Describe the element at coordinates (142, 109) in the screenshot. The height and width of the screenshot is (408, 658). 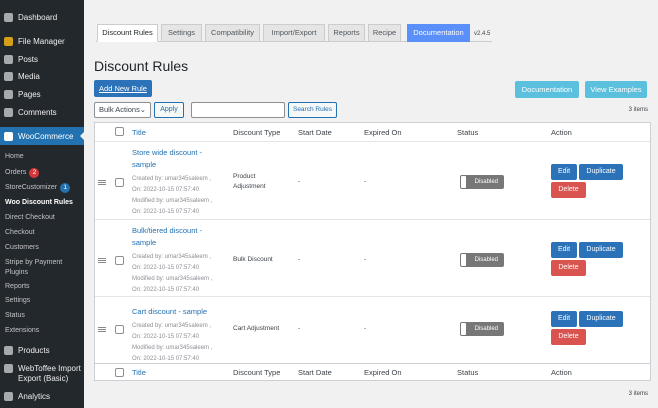
I see `chevron-down-icon: ⌄` at that location.